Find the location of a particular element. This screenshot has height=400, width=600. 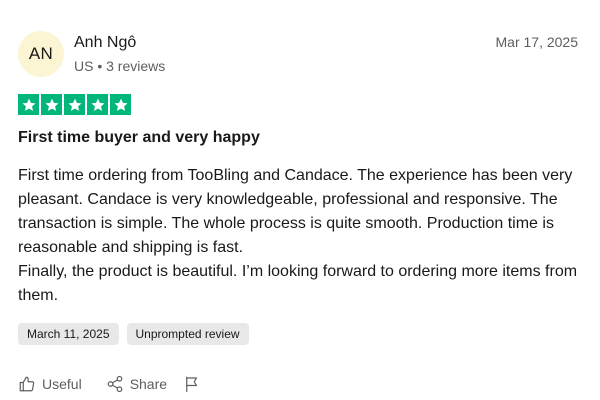

share-label: Share is located at coordinates (148, 384).